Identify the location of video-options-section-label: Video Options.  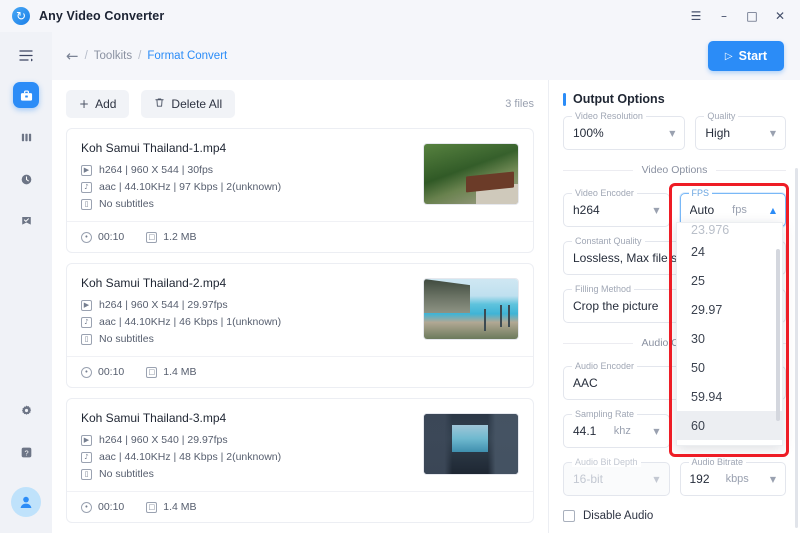
(674, 170).